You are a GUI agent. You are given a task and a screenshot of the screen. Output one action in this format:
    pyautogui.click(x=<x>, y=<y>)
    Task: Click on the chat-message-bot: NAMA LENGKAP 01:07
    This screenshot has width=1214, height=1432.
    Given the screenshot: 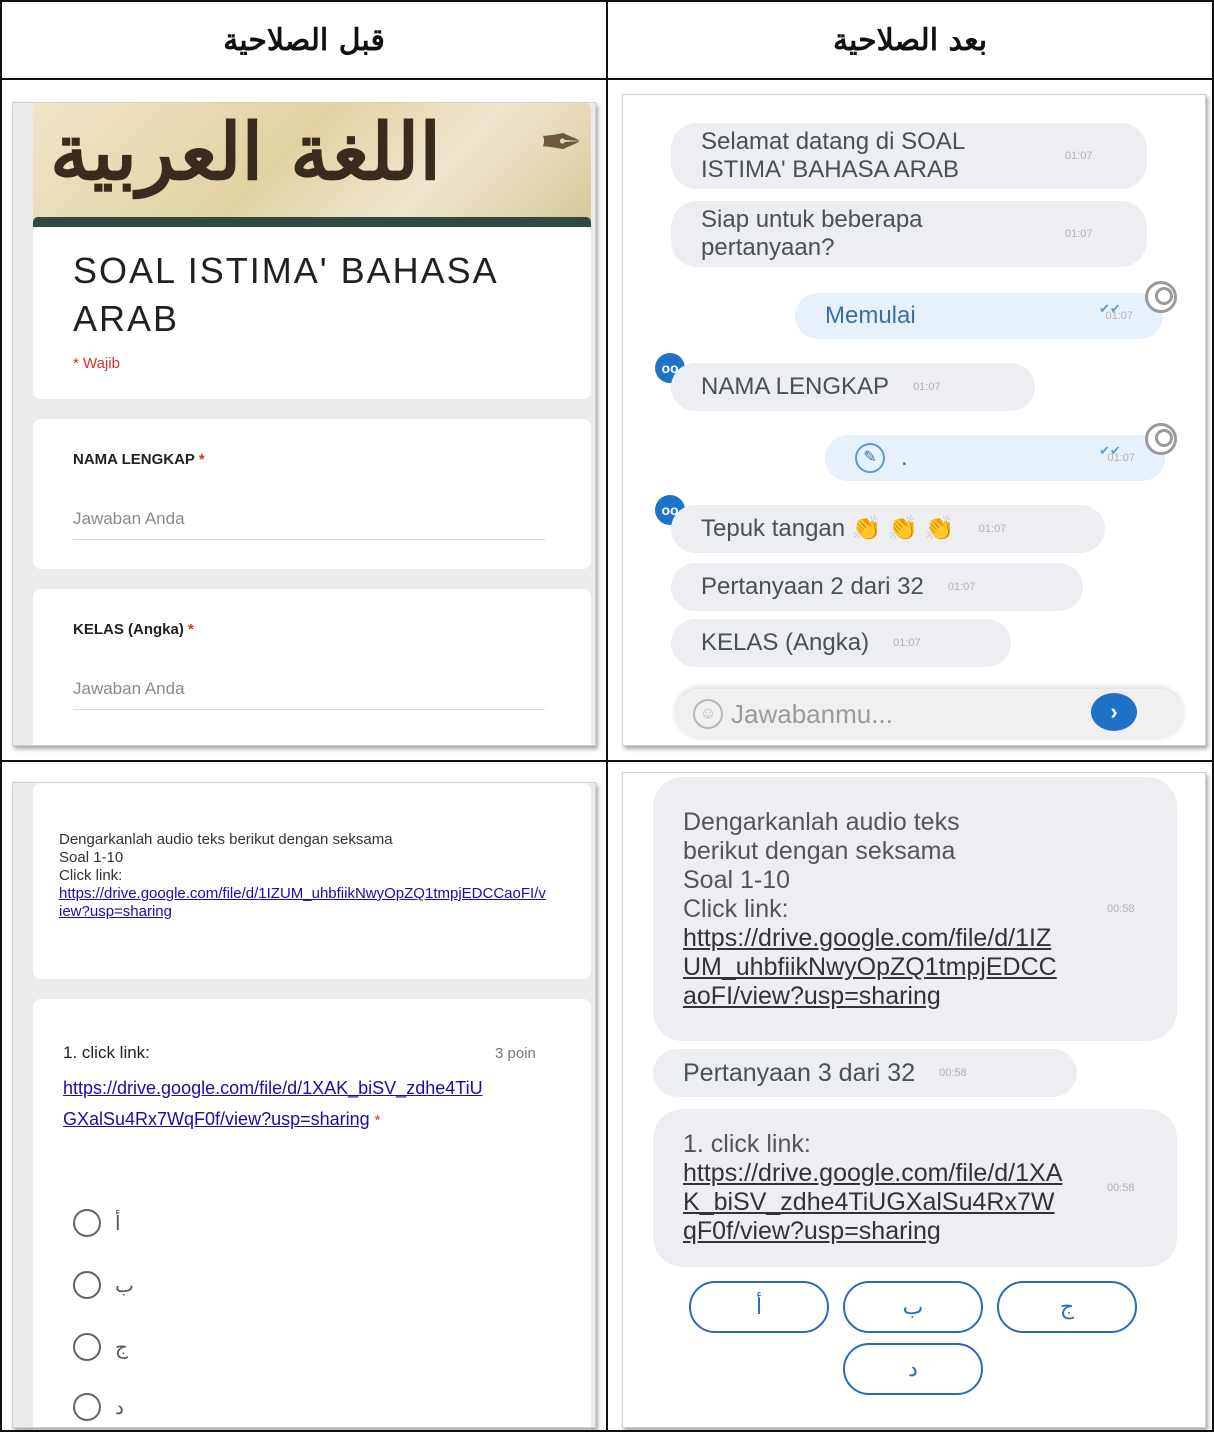 What is the action you would take?
    pyautogui.click(x=853, y=387)
    